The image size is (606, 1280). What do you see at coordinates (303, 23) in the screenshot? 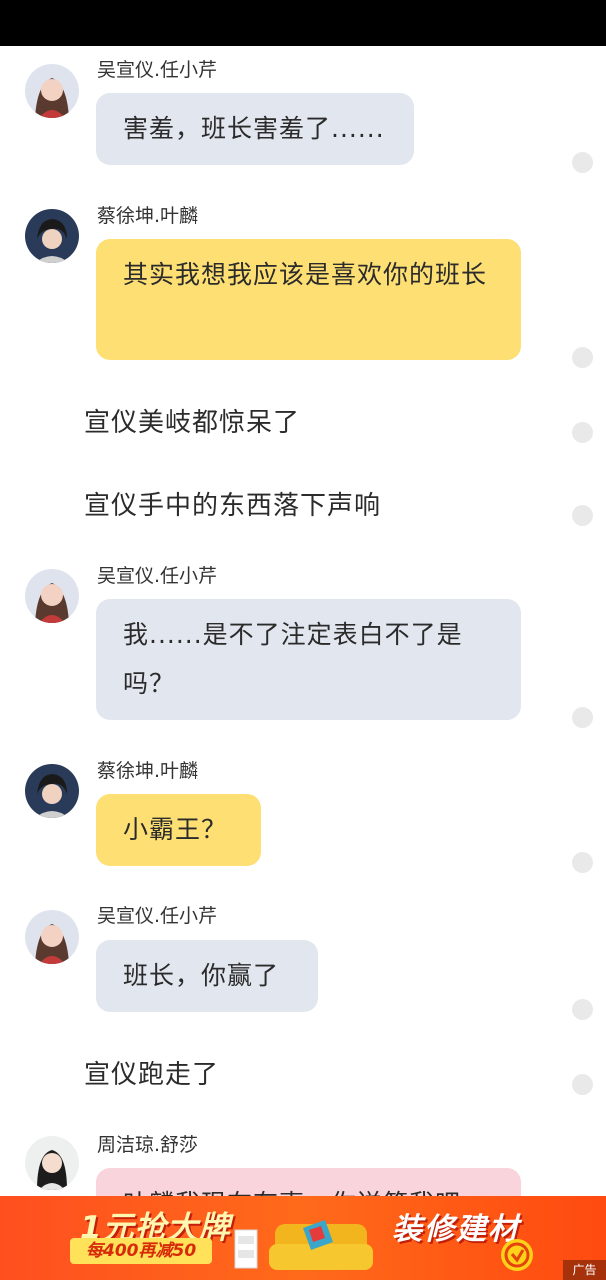
I see `status-bar` at bounding box center [303, 23].